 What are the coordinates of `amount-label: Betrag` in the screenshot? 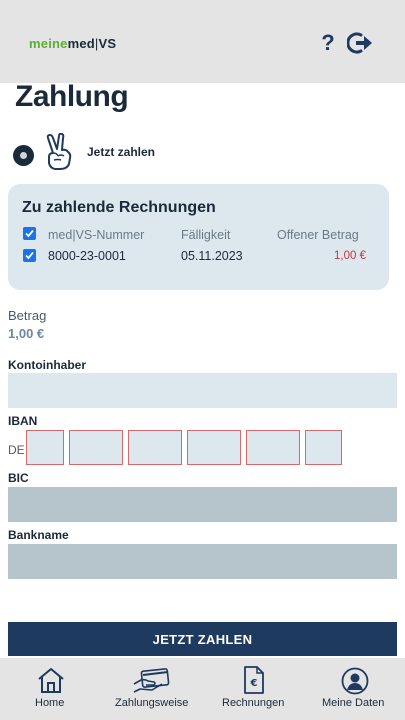 It's located at (27, 315).